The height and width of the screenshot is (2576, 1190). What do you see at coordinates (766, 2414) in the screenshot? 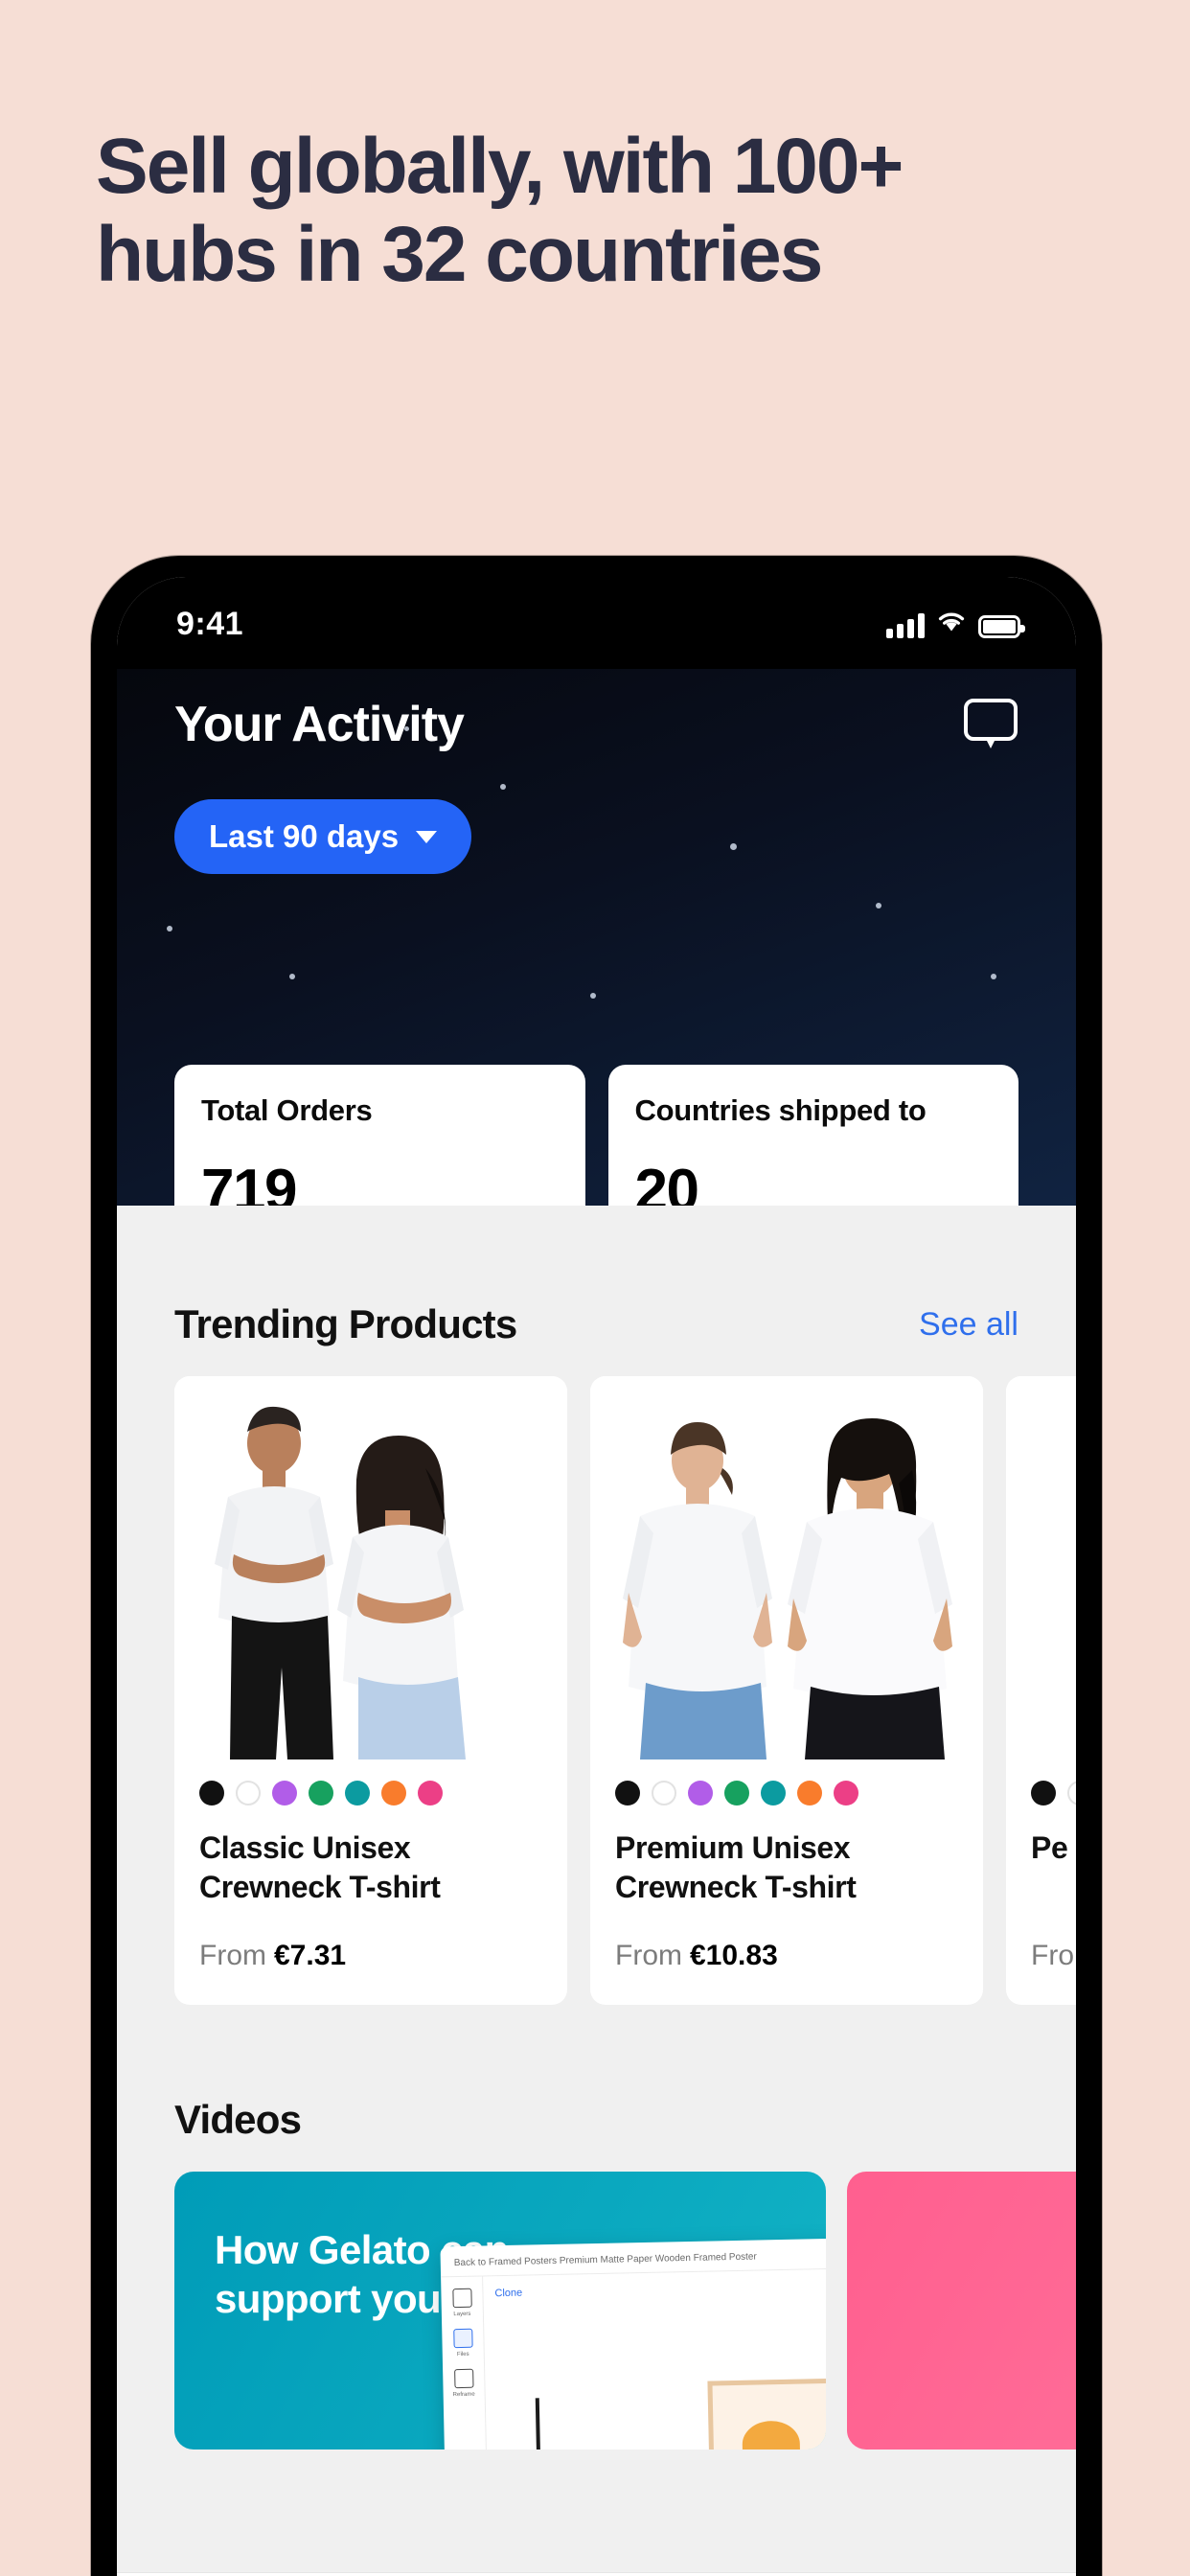
I see `framed-poster-preview` at bounding box center [766, 2414].